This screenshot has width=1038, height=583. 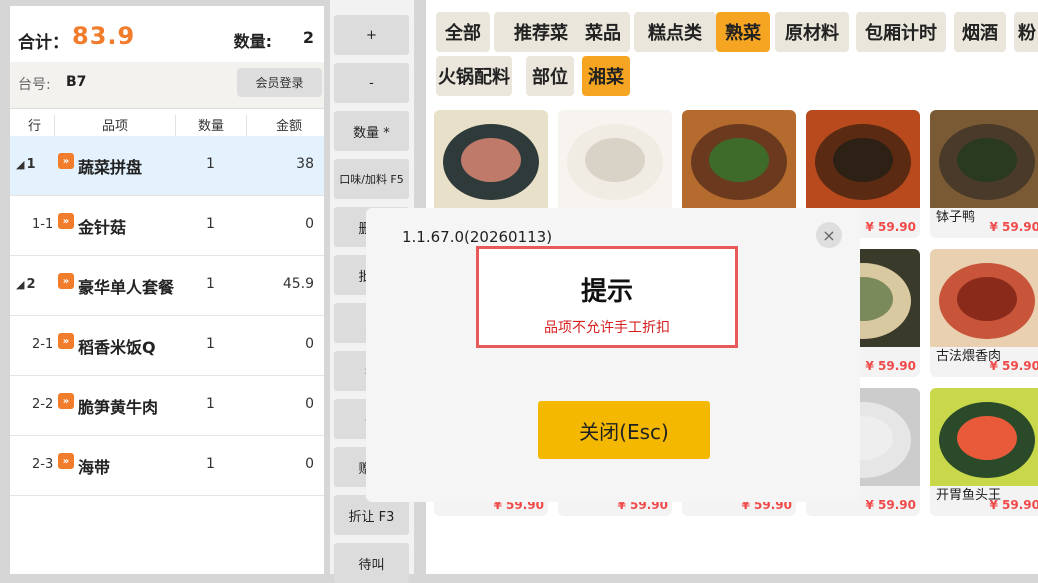 I want to click on item-amount: 38, so click(x=305, y=164).